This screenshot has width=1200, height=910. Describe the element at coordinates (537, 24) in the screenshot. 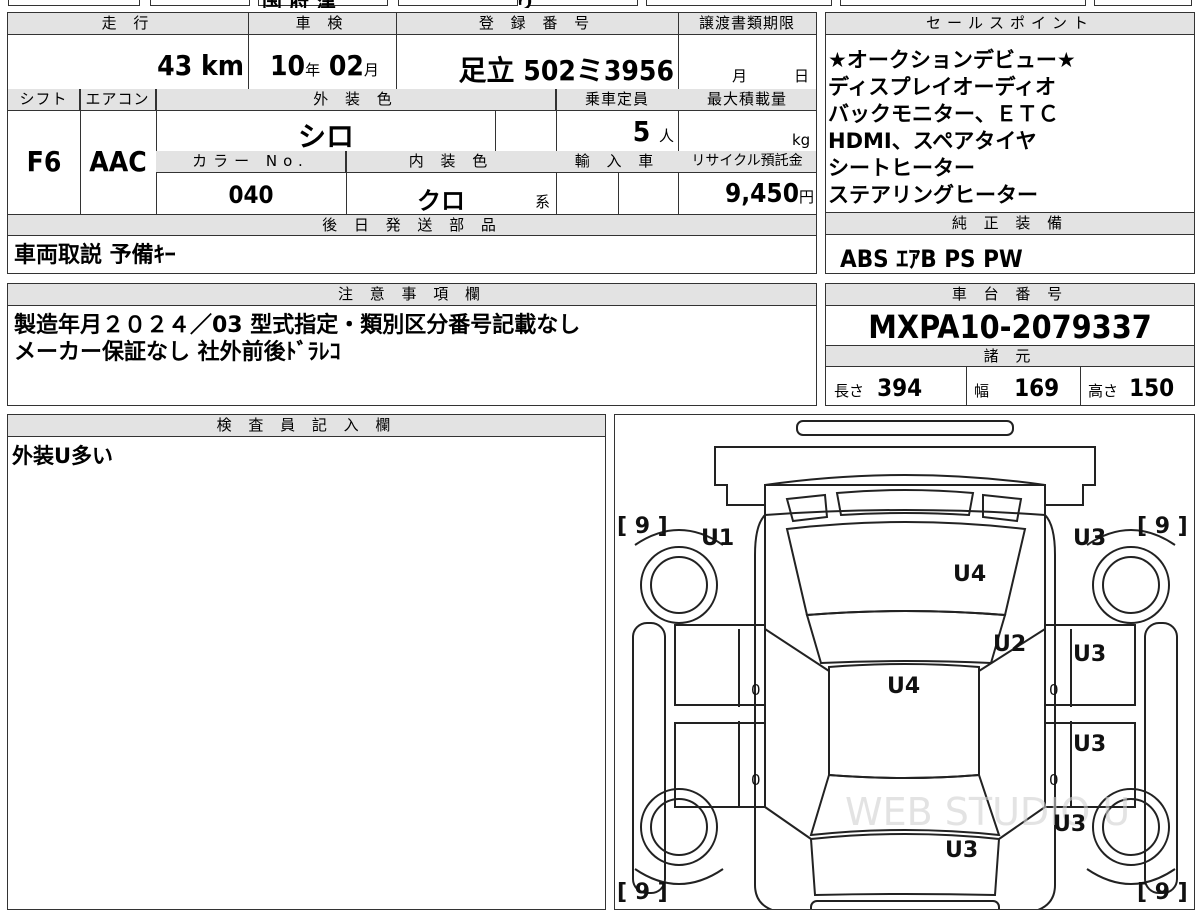

I see `header-registration: 登 録 番 号` at that location.